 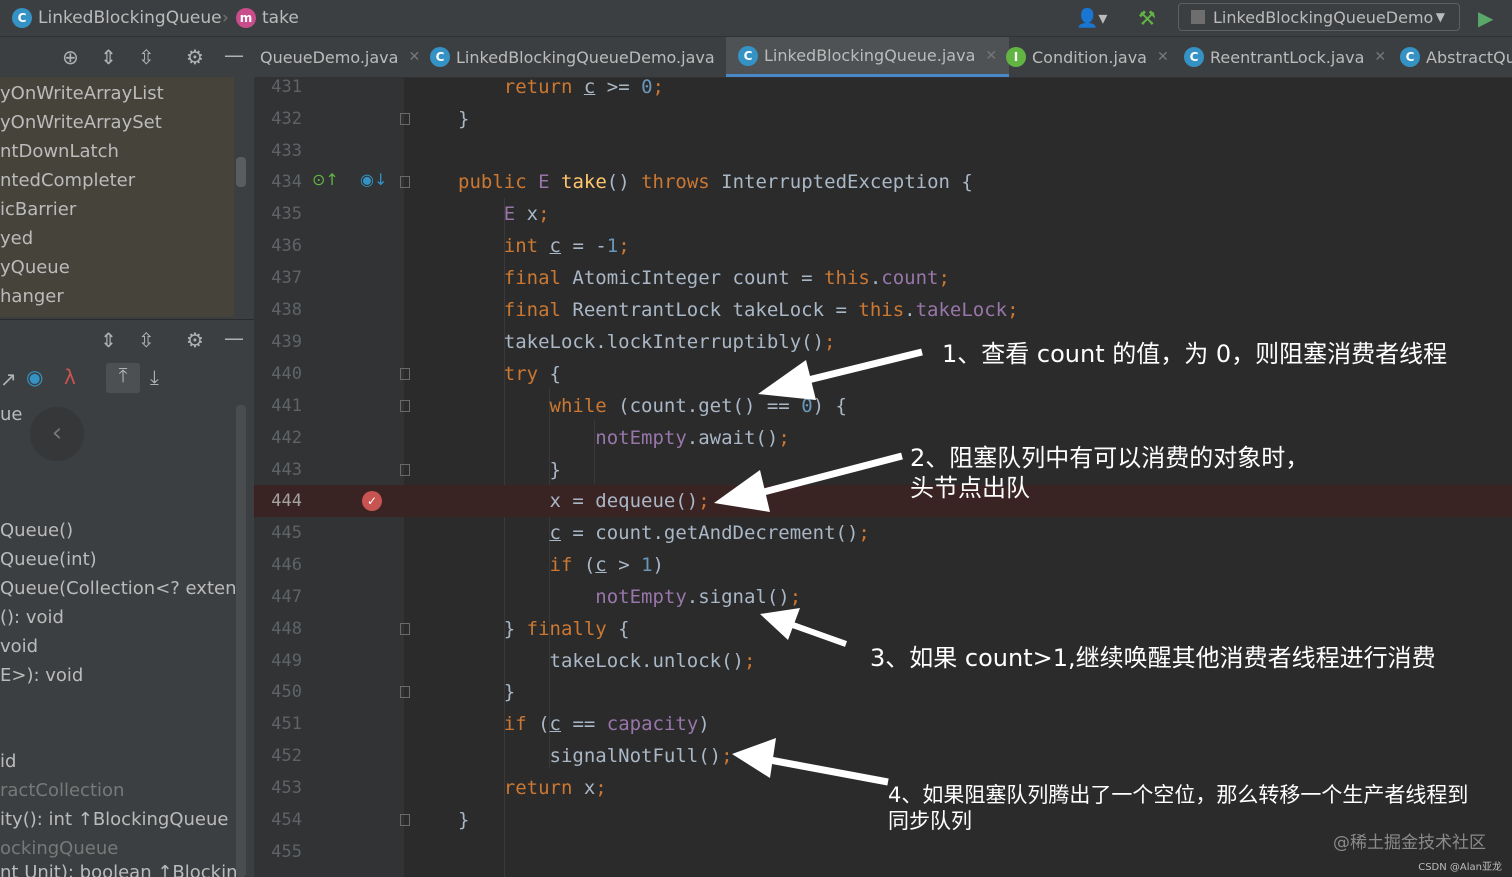 I want to click on list-item: Queue(Collection<? extenc, so click(x=118, y=588).